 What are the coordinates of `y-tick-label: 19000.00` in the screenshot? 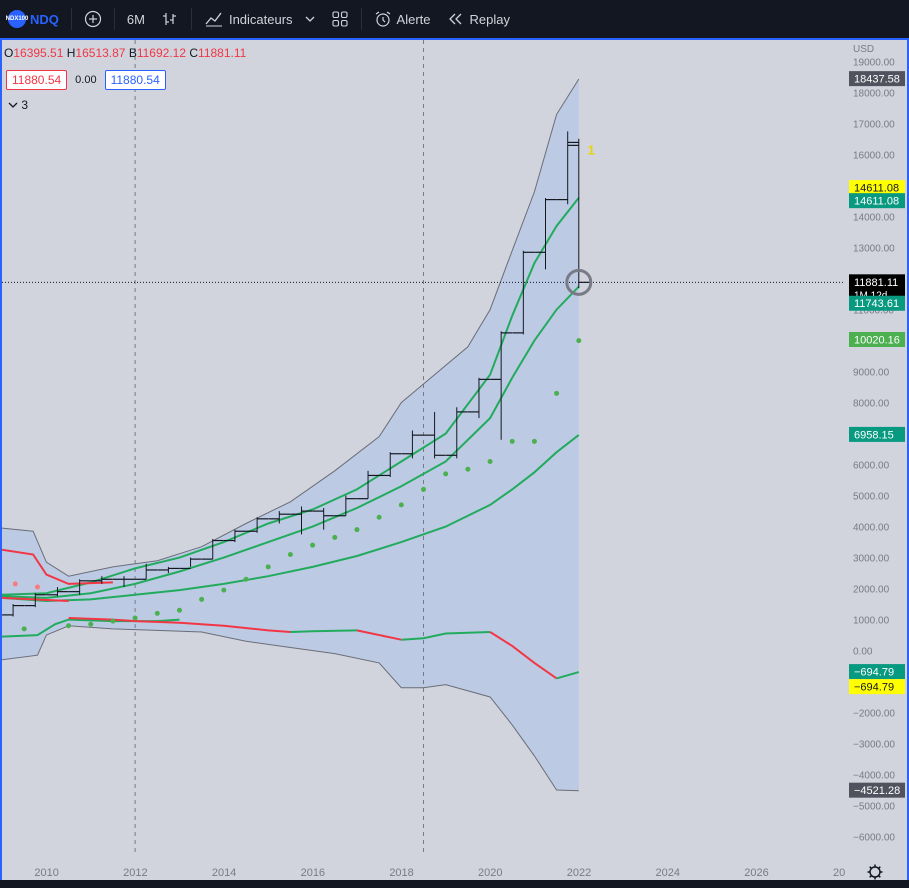 It's located at (874, 63).